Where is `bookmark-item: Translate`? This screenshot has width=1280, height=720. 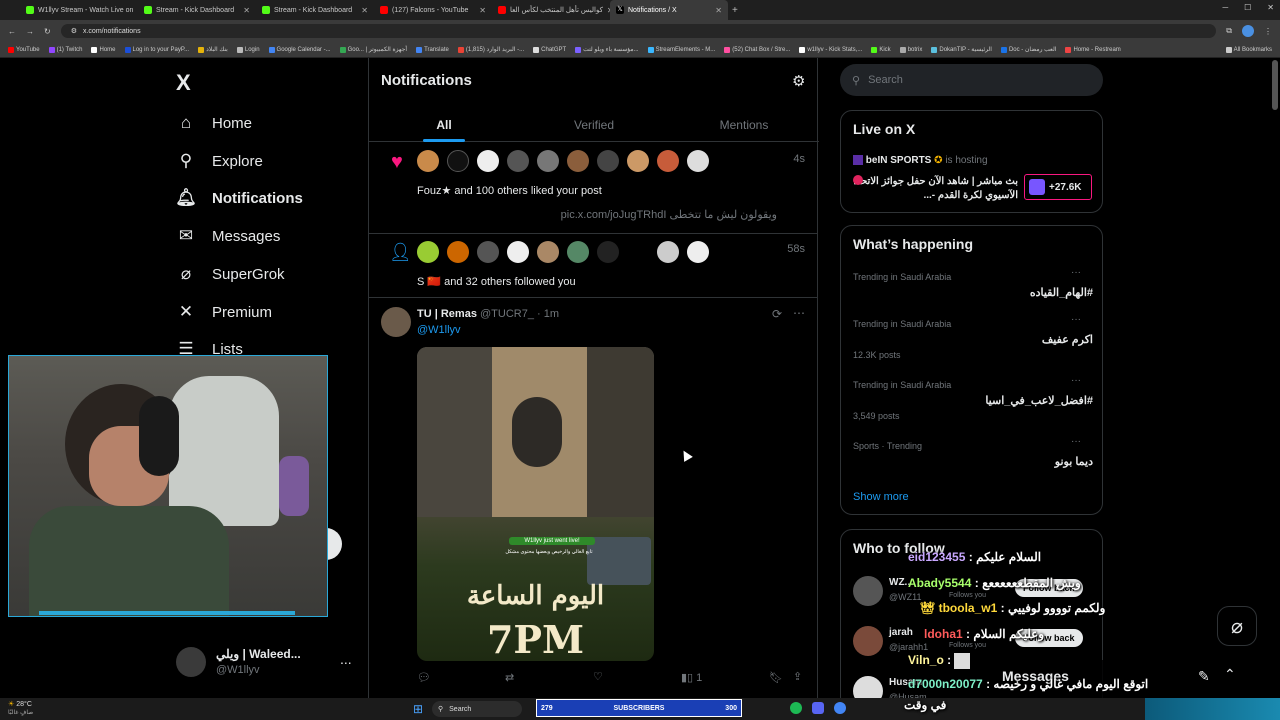 bookmark-item: Translate is located at coordinates (432, 49).